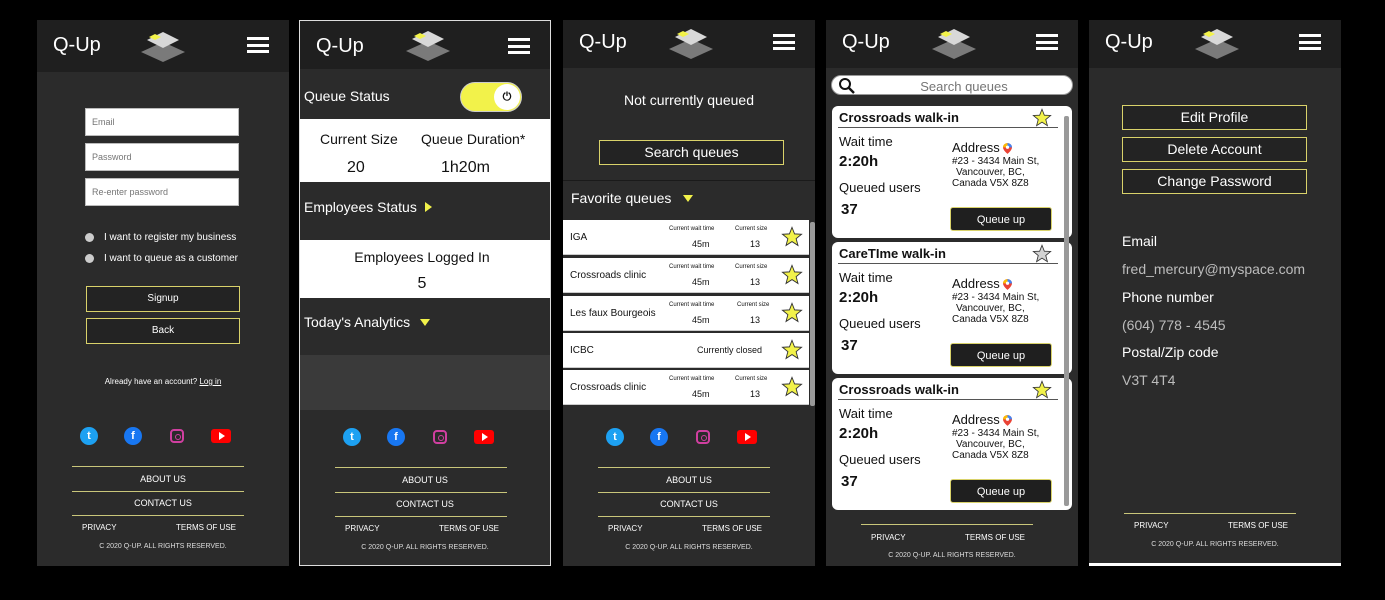 The width and height of the screenshot is (1385, 600). What do you see at coordinates (160, 237) in the screenshot?
I see `radio-business: I want to register my business` at bounding box center [160, 237].